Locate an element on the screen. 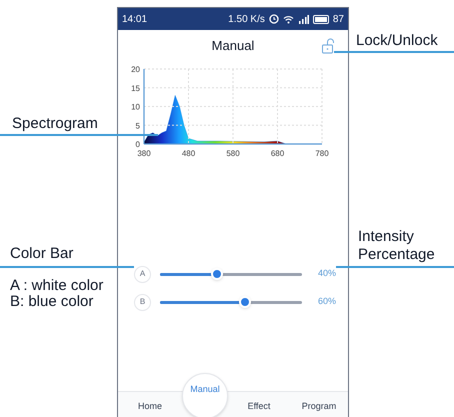 Image resolution: width=454 pixels, height=417 pixels. callout-label: Spectrogram is located at coordinates (55, 123).